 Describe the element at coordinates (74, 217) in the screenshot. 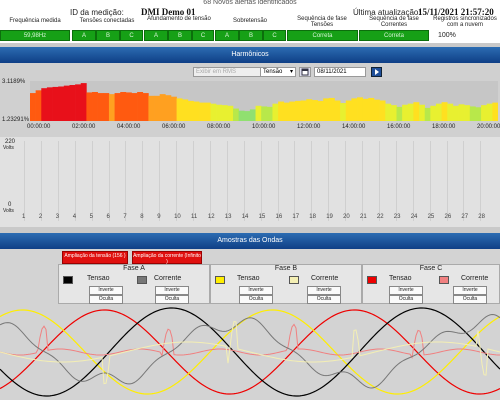

I see `harmonic-order-label: 4` at that location.